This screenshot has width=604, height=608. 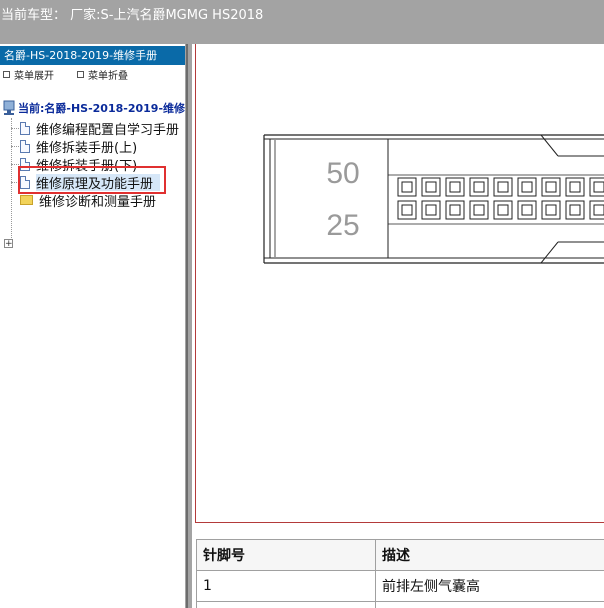 I want to click on header-pin-number: 针脚号, so click(x=286, y=555).